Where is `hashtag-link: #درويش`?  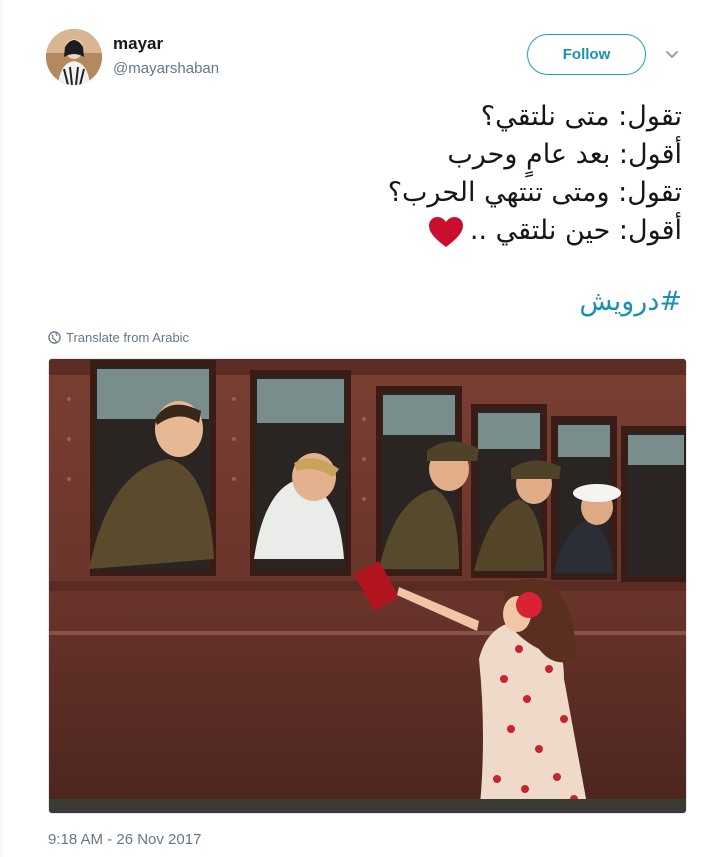
hashtag-link: #درويش is located at coordinates (630, 302).